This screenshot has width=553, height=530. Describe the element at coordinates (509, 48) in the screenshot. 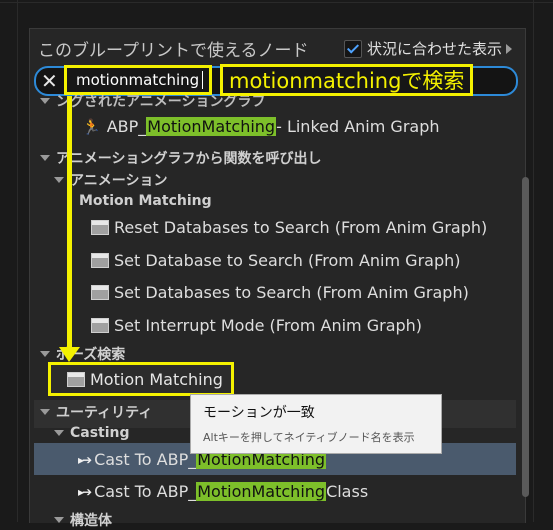

I see `expand-arrow-icon` at that location.